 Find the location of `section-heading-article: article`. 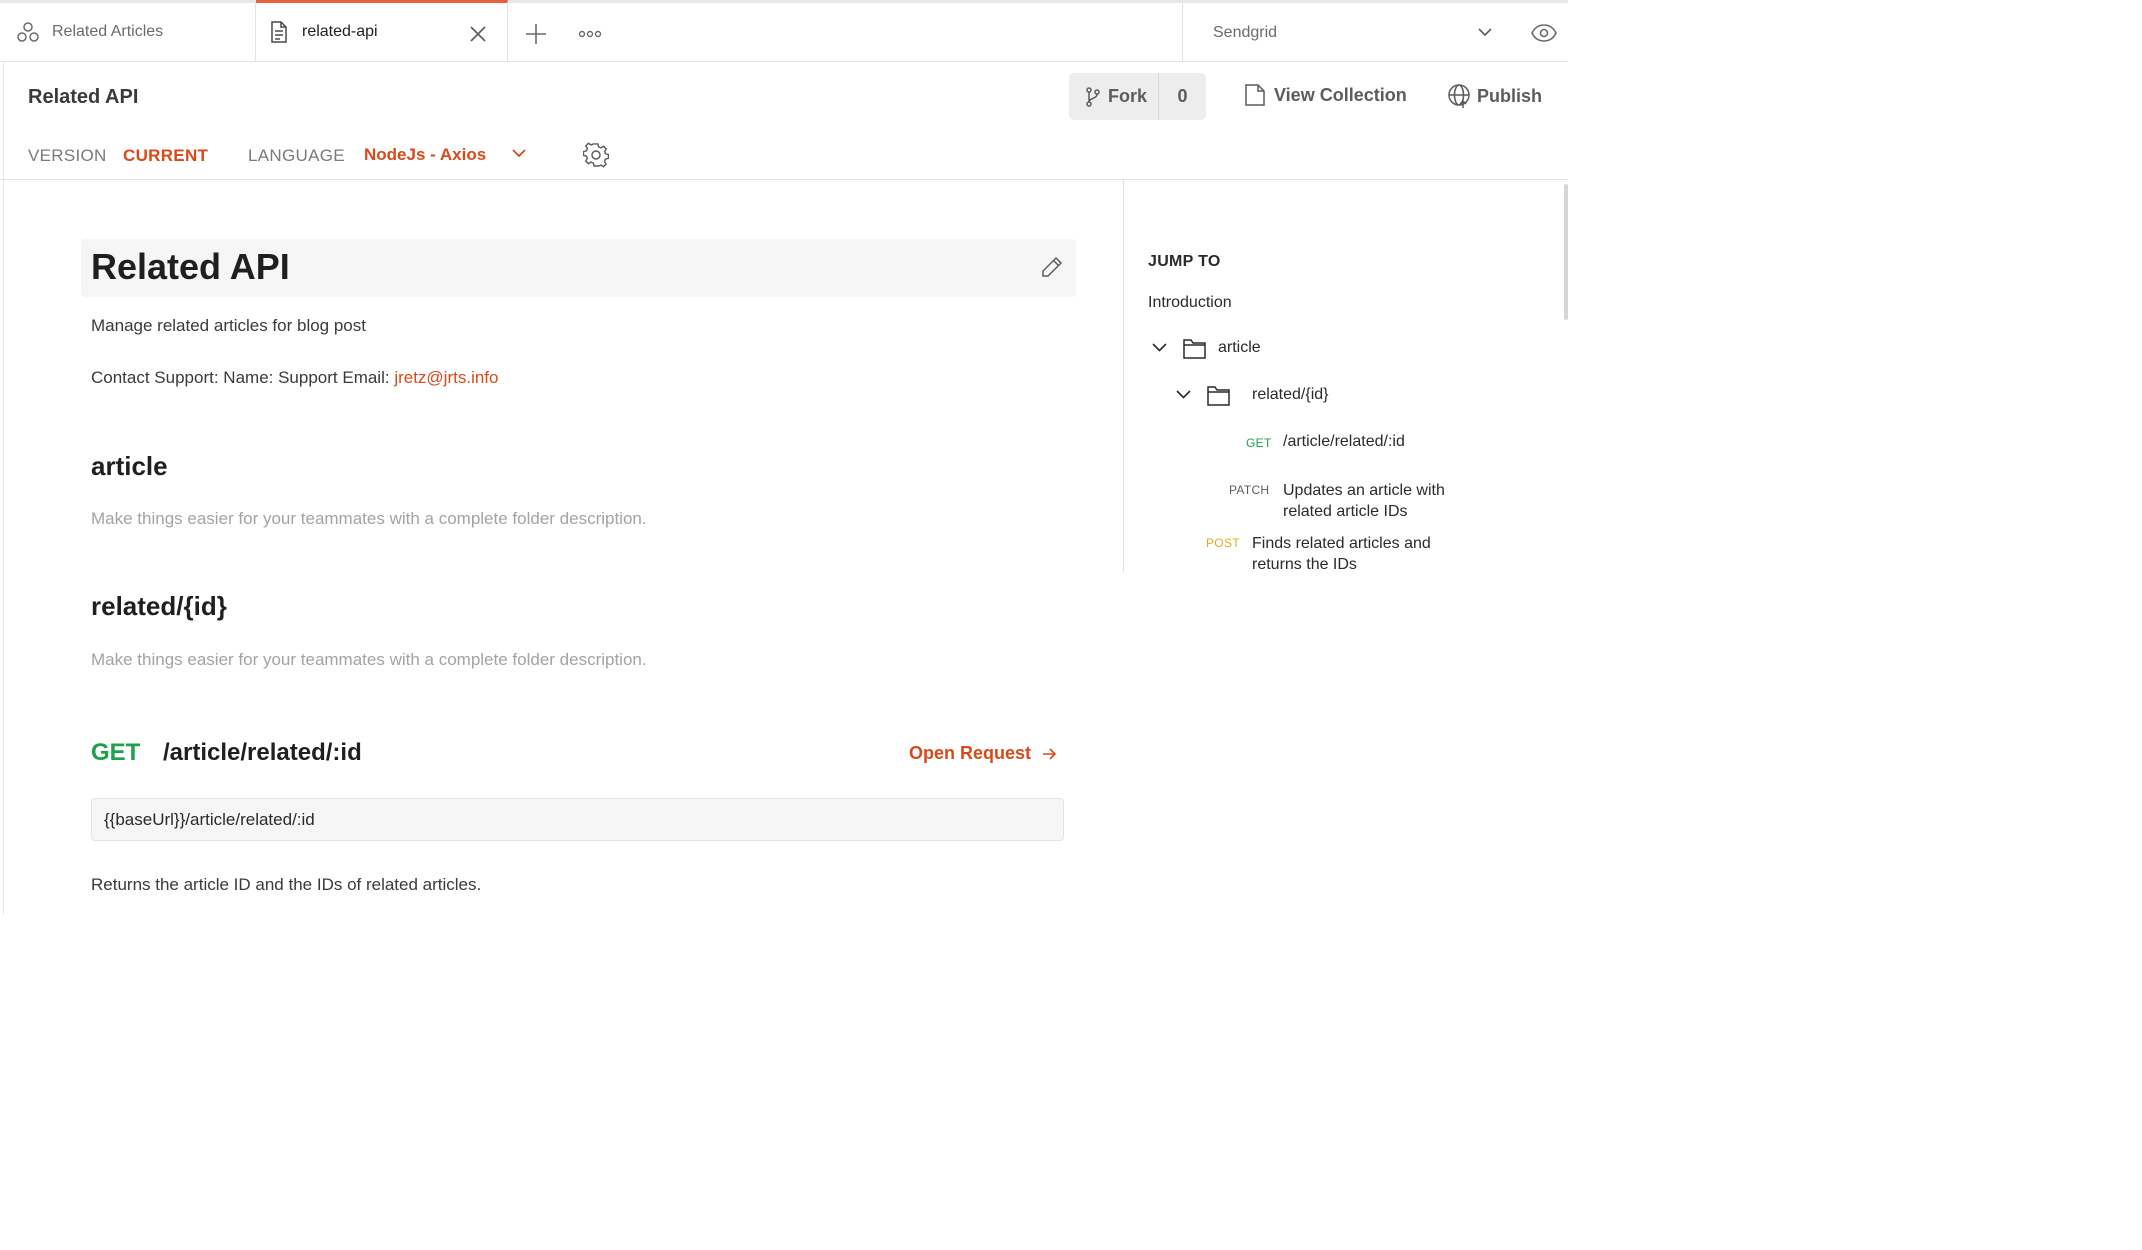

section-heading-article: article is located at coordinates (129, 466).